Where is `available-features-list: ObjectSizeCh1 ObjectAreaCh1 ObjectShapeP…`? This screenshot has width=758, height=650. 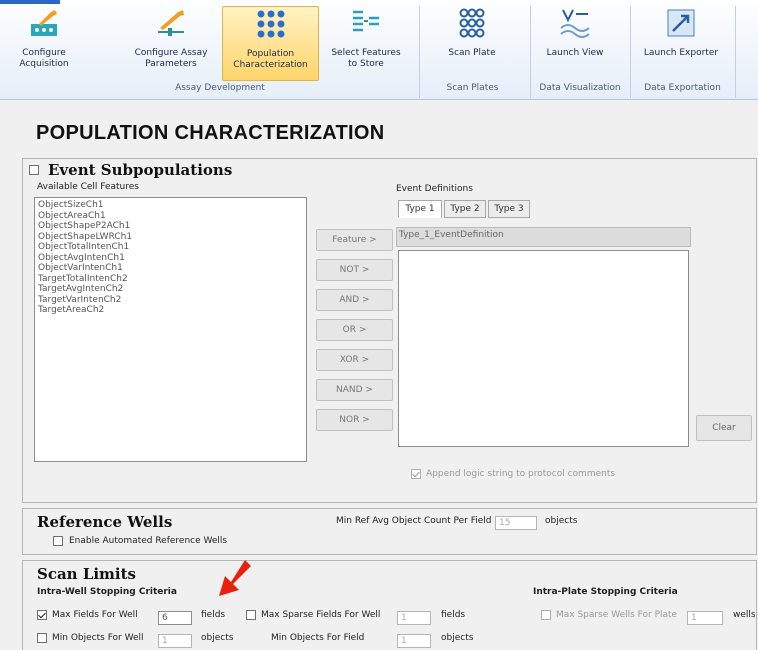 available-features-list: ObjectSizeCh1 ObjectAreaCh1 ObjectShapeP… is located at coordinates (170, 329).